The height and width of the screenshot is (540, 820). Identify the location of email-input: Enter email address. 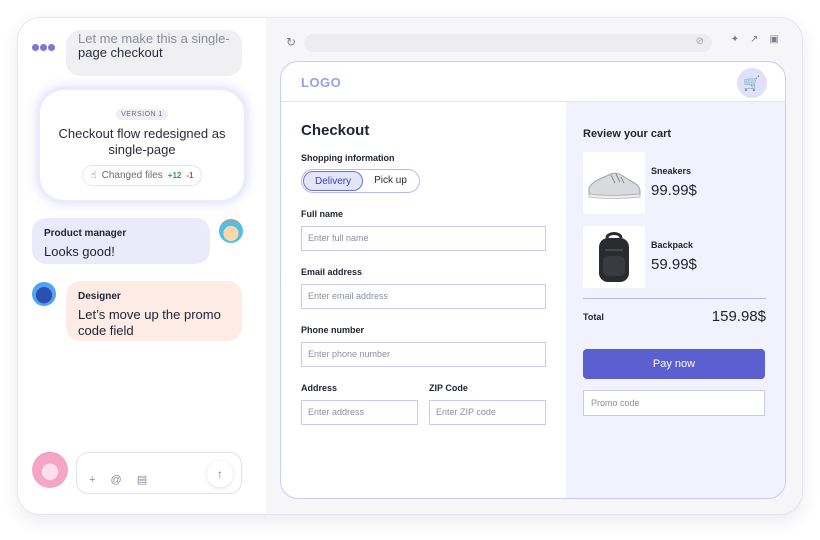
(423, 296).